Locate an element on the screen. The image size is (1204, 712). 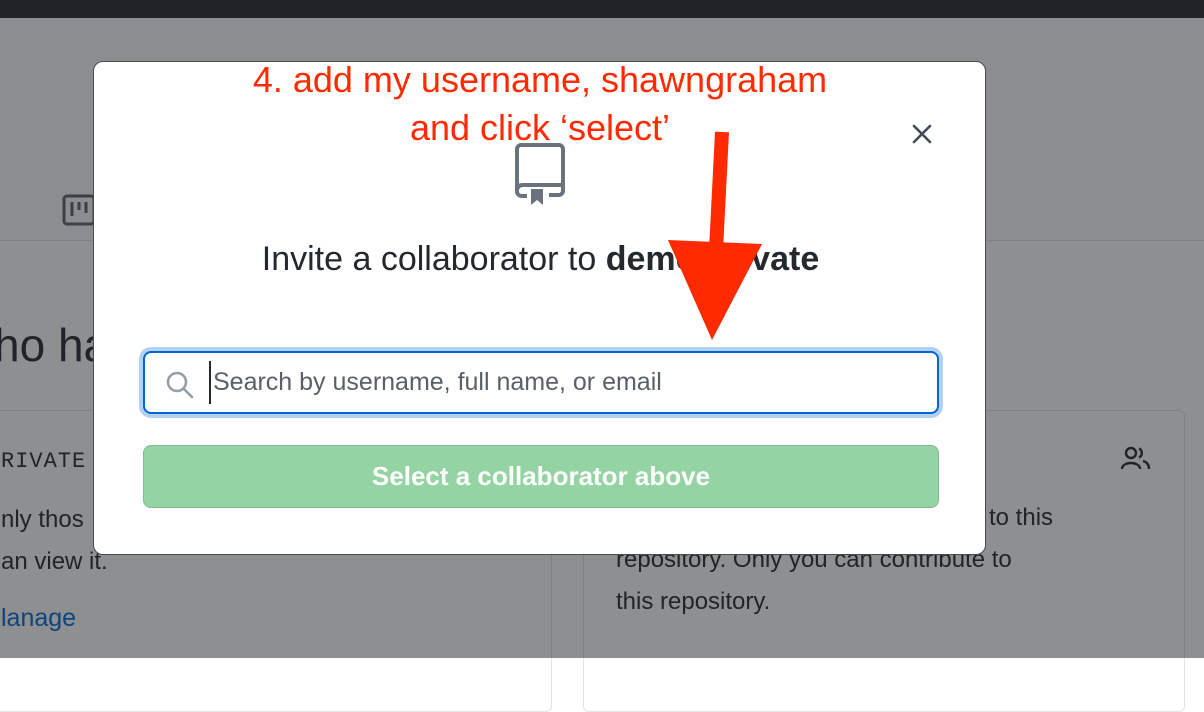
arrow-shaft is located at coordinates (719, 191).